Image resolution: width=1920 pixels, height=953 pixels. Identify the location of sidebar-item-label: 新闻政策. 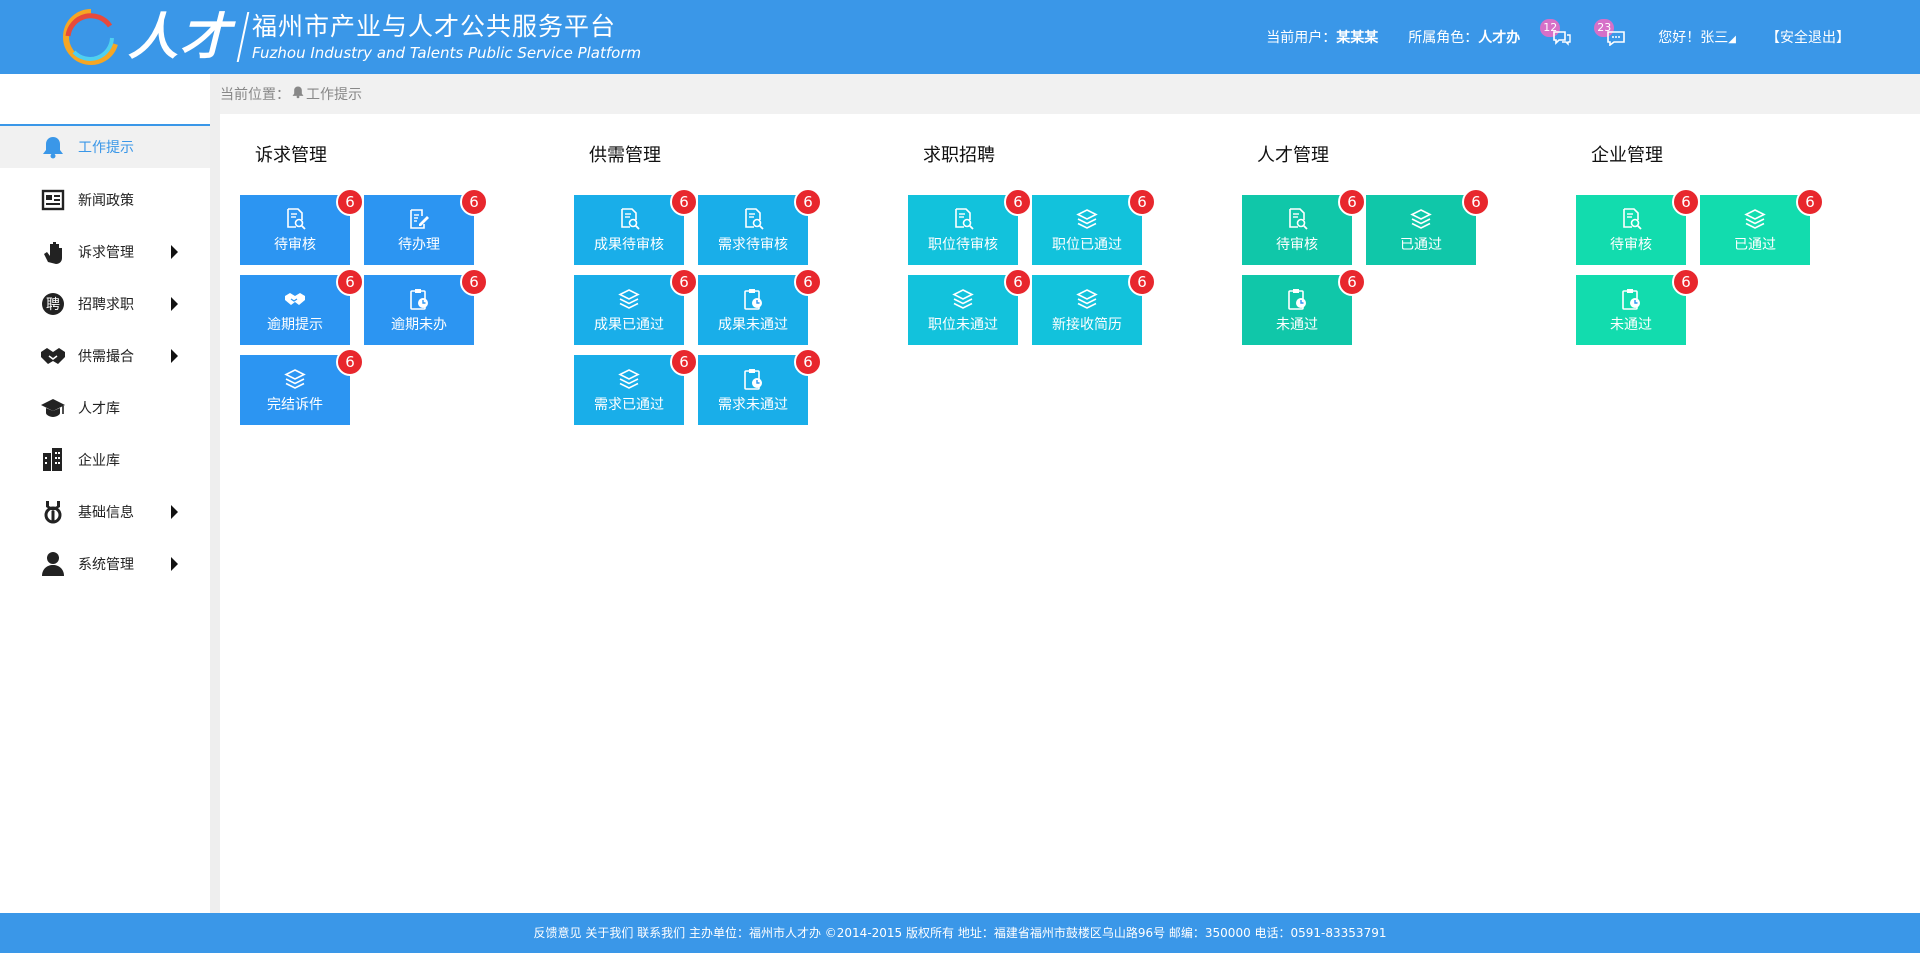
(106, 201).